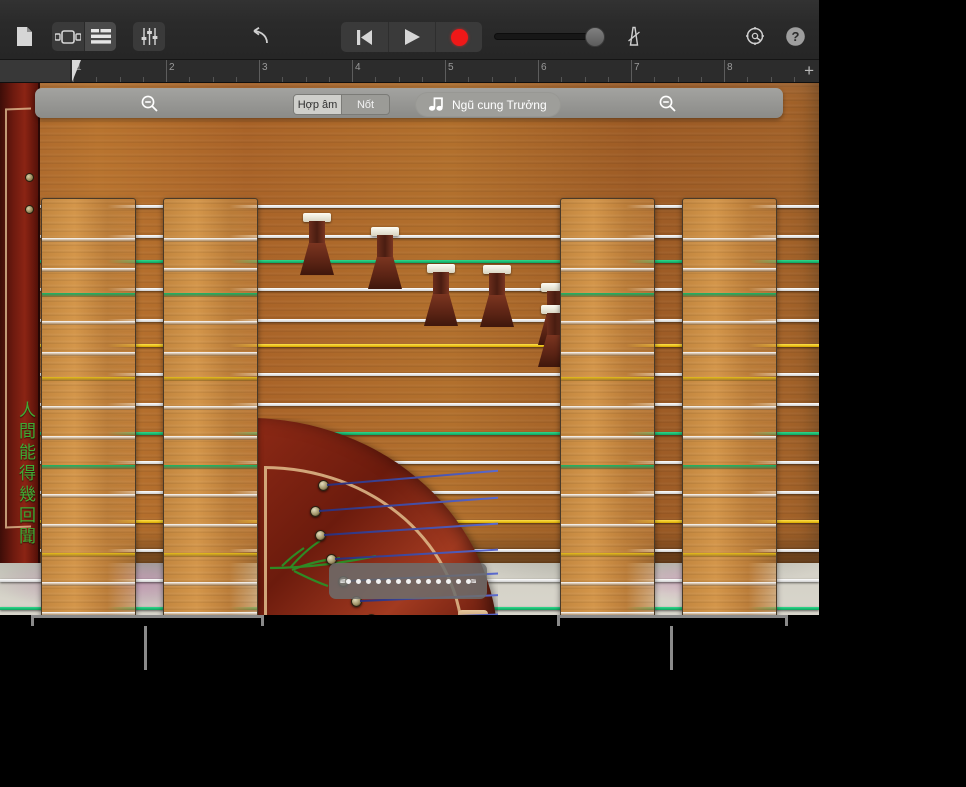  Describe the element at coordinates (150, 104) in the screenshot. I see `zoom-out-left-icon` at that location.